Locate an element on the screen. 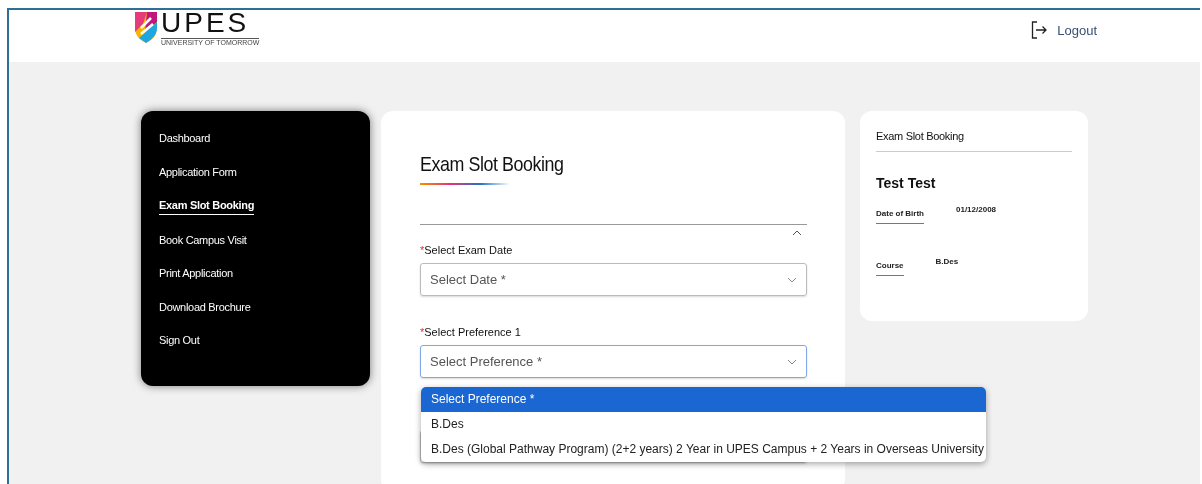 This screenshot has width=1202, height=484. dropdown-option: B.Des is located at coordinates (703, 424).